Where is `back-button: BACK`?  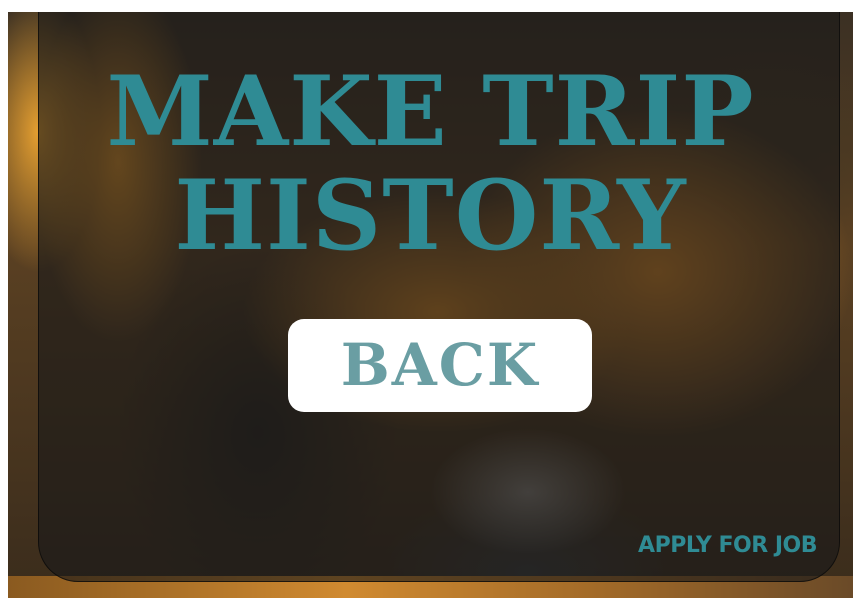 back-button: BACK is located at coordinates (440, 365).